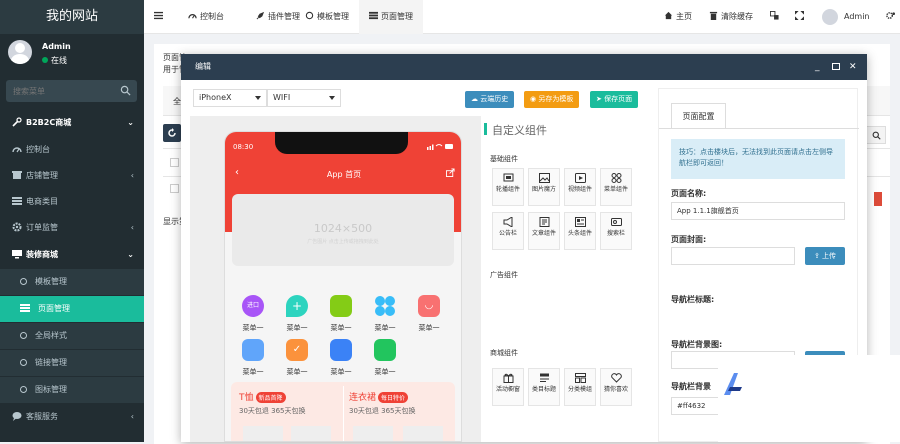  What do you see at coordinates (825, 256) in the screenshot?
I see `upload-button: ⇪ 上传` at bounding box center [825, 256].